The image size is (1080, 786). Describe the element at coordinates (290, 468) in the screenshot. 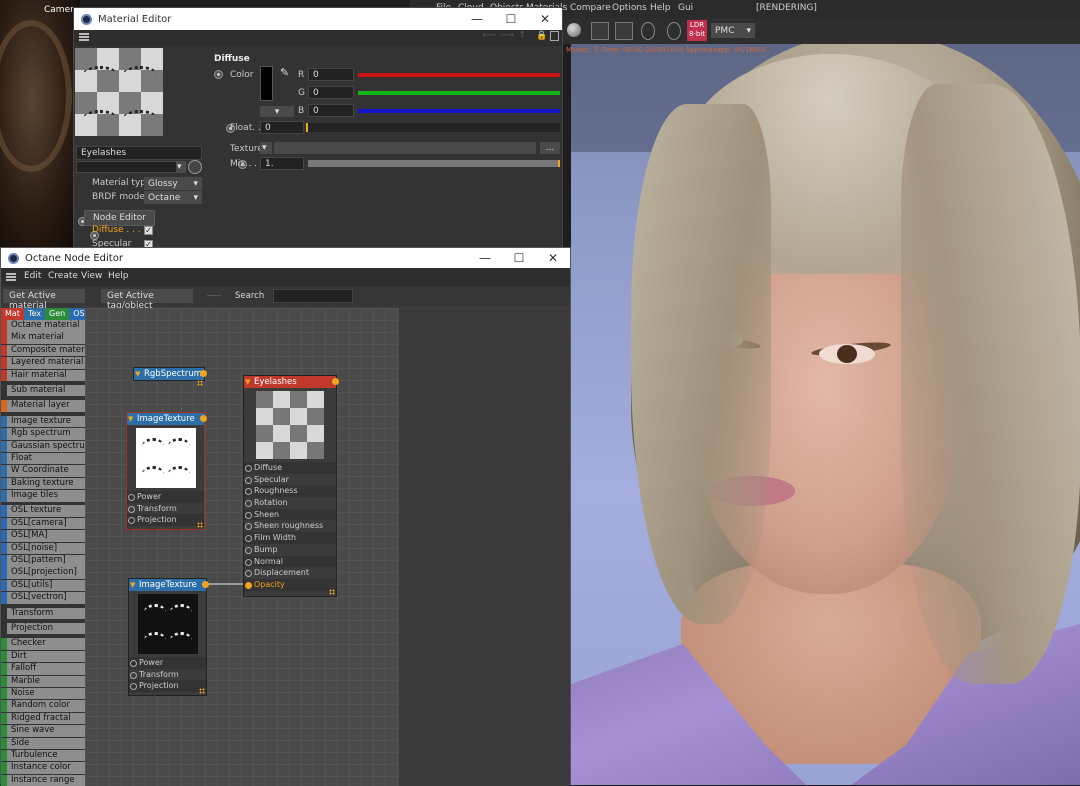

I see `input-port: Diffuse` at that location.